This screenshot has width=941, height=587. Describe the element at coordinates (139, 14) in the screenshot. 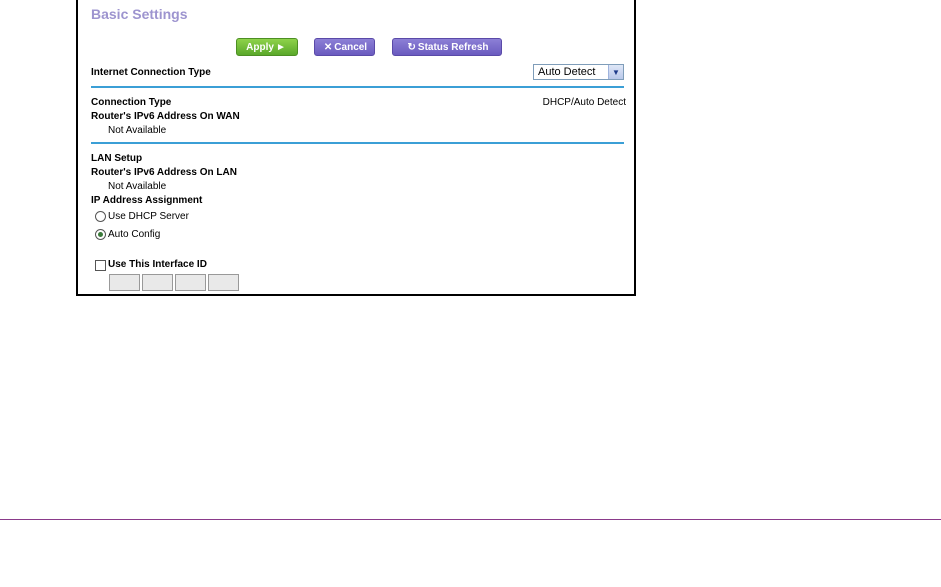

I see `page-title: Basic Settings` at that location.